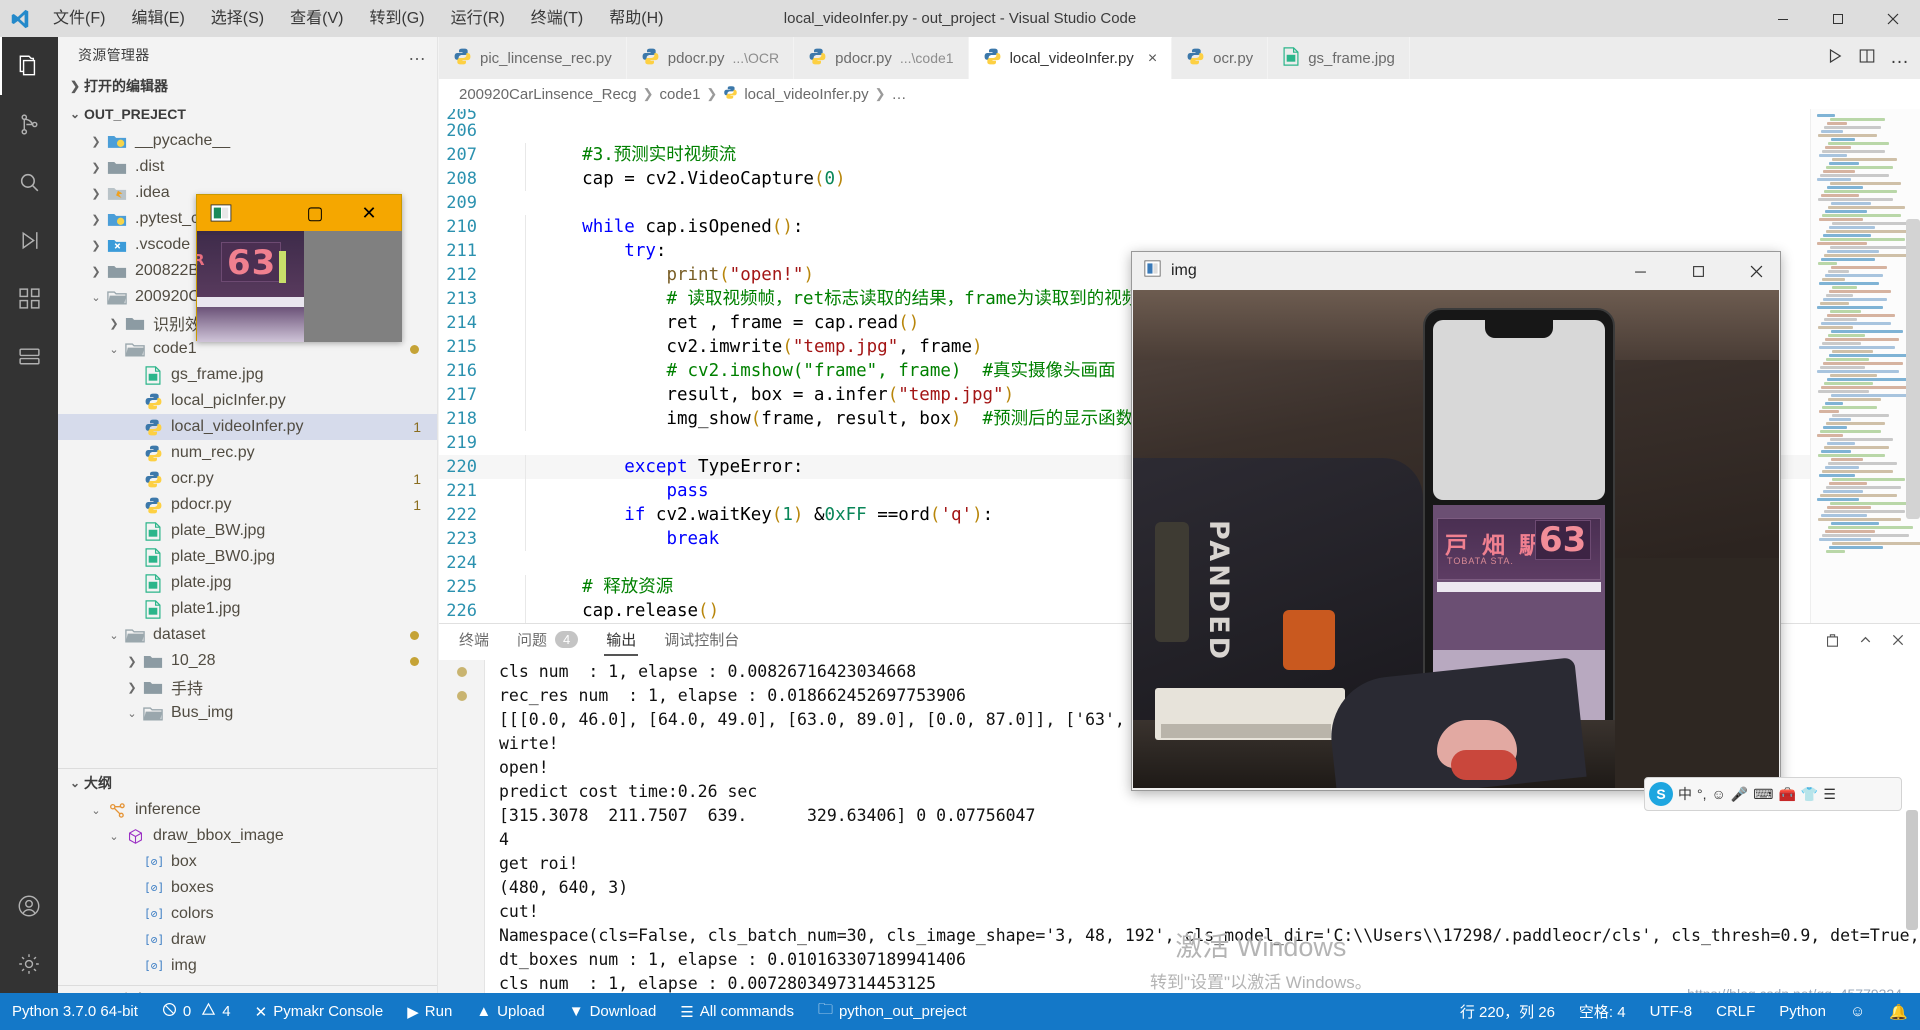  I want to click on toolbox-icon: 🧰, so click(1786, 794).